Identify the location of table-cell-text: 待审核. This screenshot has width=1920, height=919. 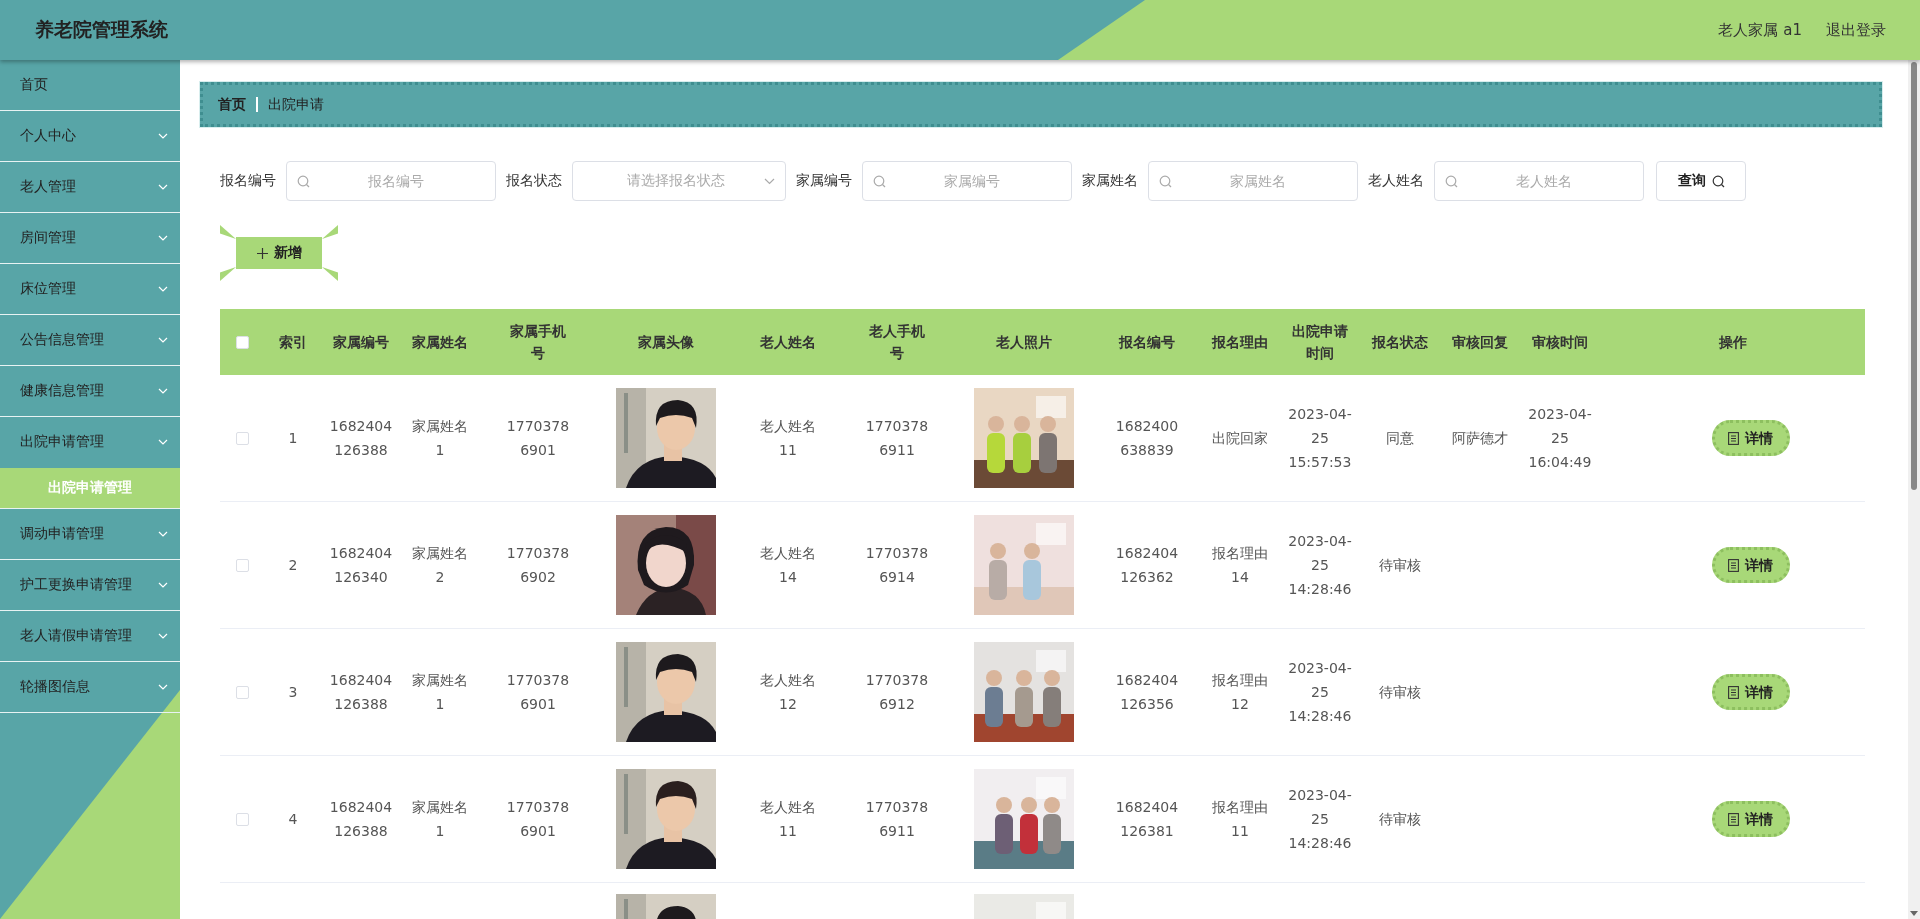
(1400, 565).